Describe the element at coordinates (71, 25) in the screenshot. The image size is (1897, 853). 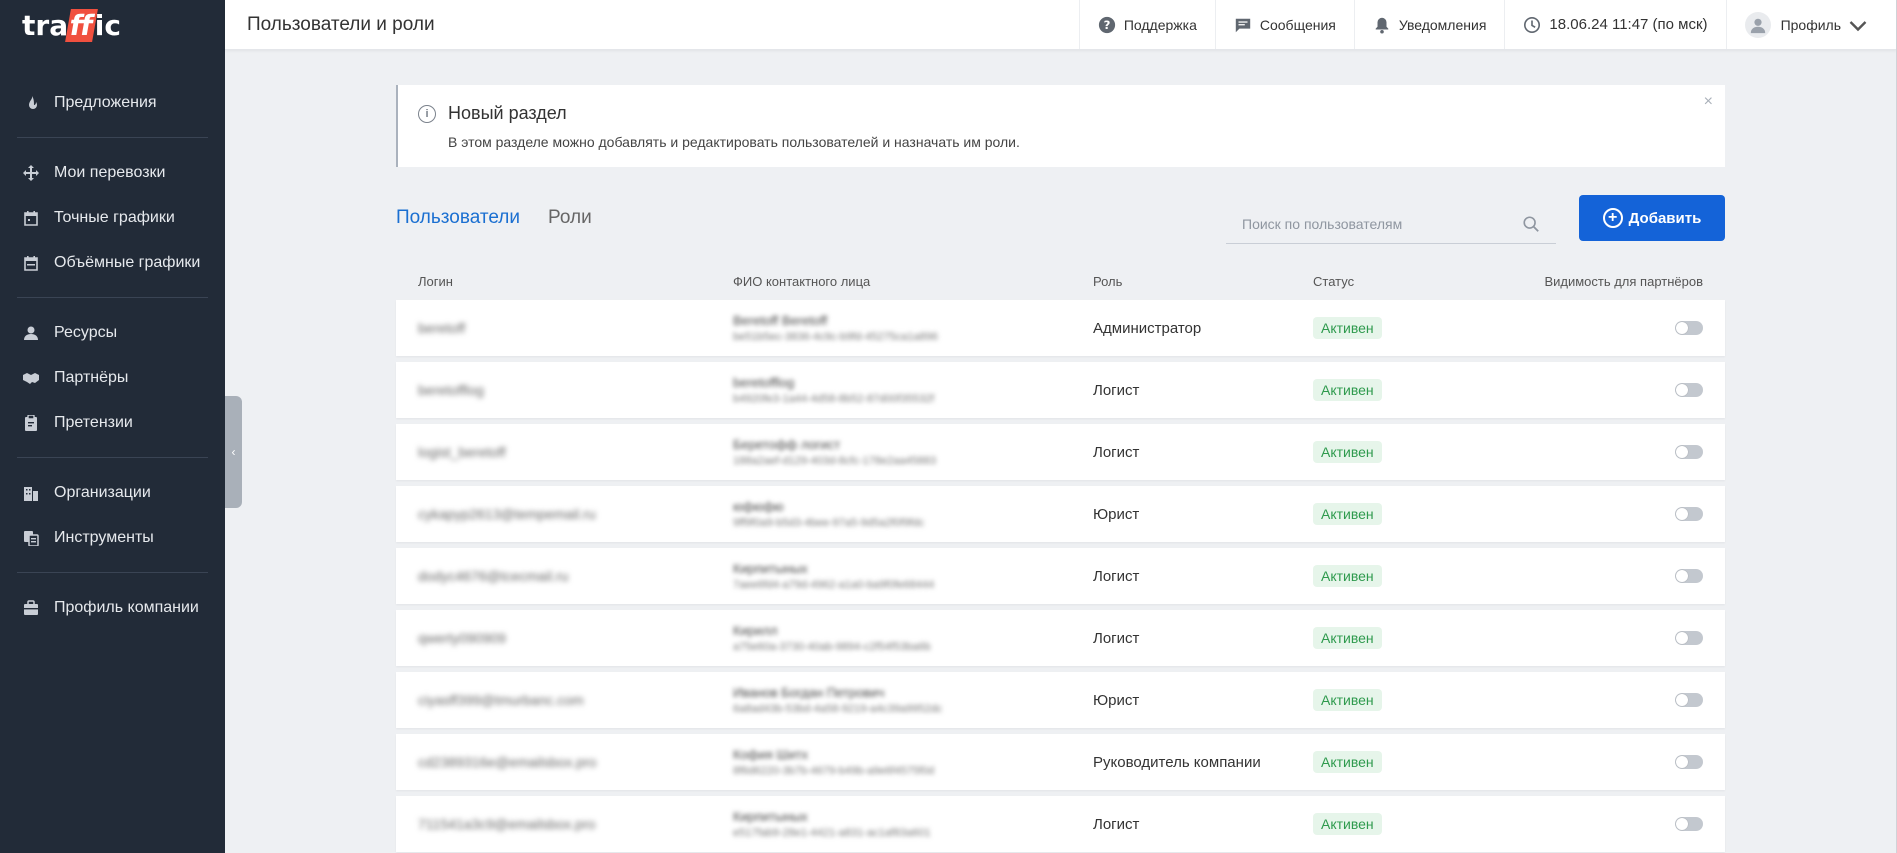
I see `logo-text: traffic` at that location.